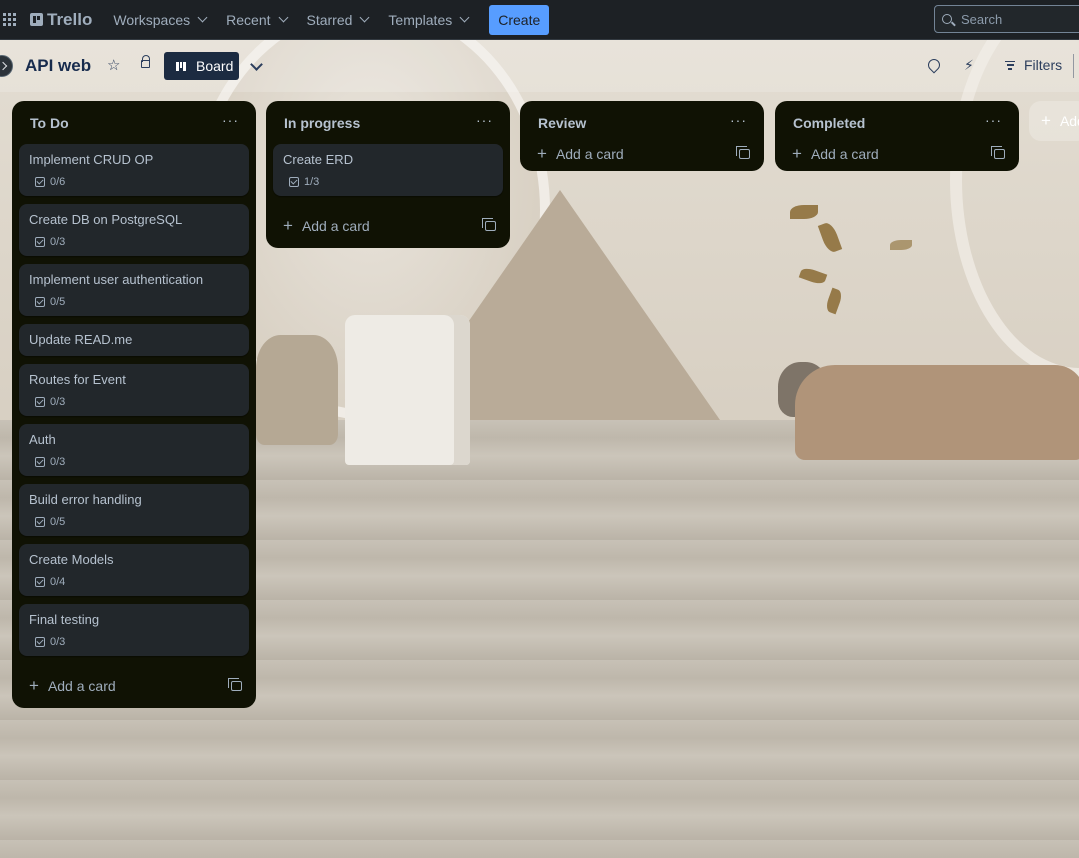  What do you see at coordinates (134, 122) in the screenshot?
I see `list-header: To Do ···` at bounding box center [134, 122].